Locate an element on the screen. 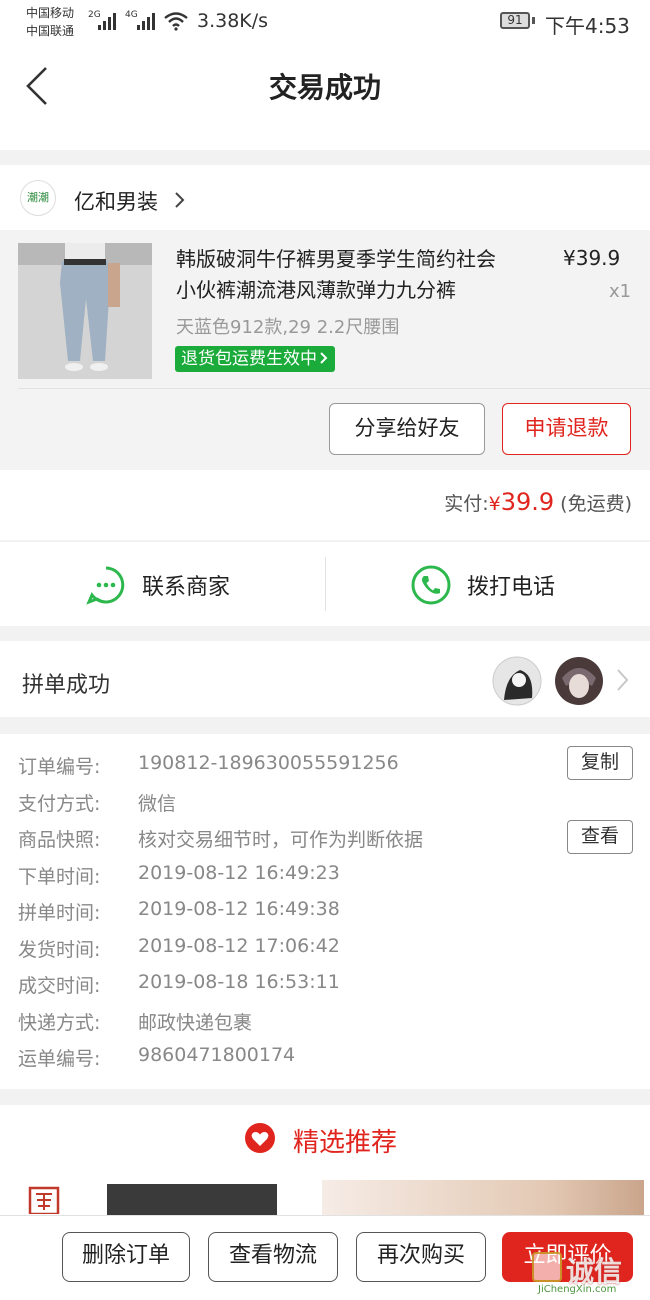 This screenshot has width=650, height=1300. product-title: 韩版破洞牛仔裤男夏季学生简约社会 小伙裤潮流港风薄款弹力九分裤 is located at coordinates (361, 275).